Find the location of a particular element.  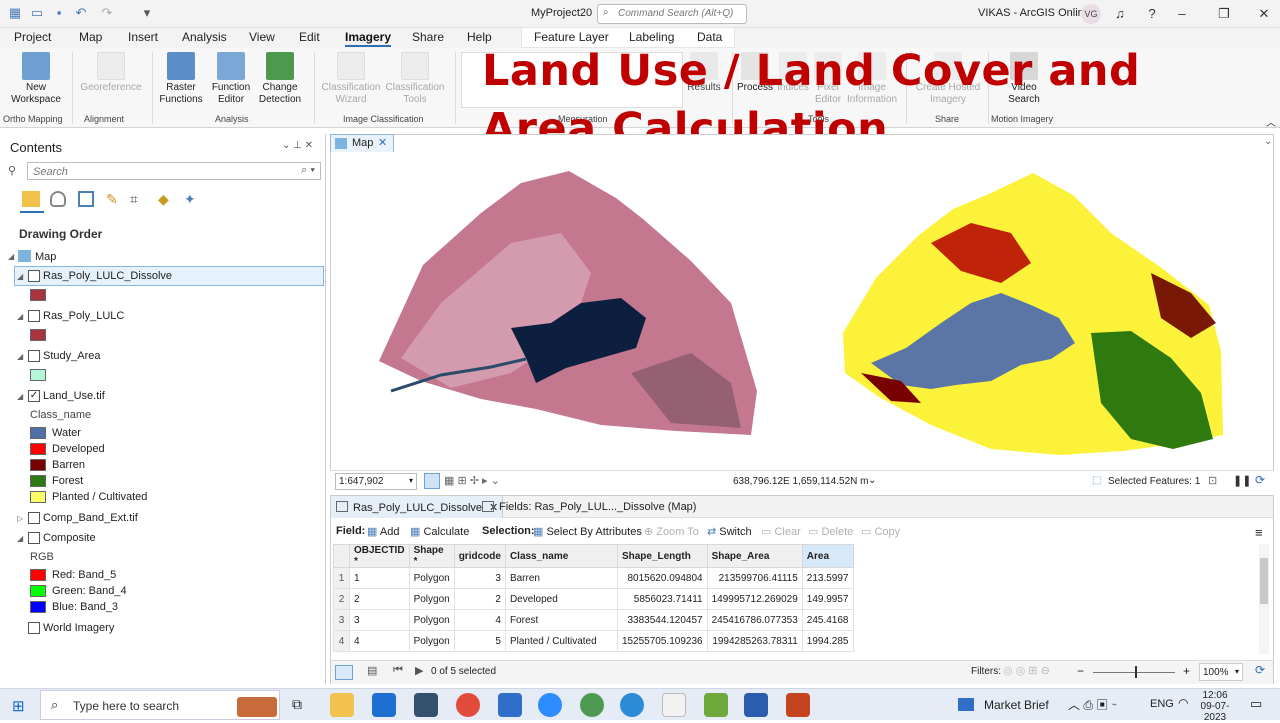

column-header-selected: Area is located at coordinates (827, 556).